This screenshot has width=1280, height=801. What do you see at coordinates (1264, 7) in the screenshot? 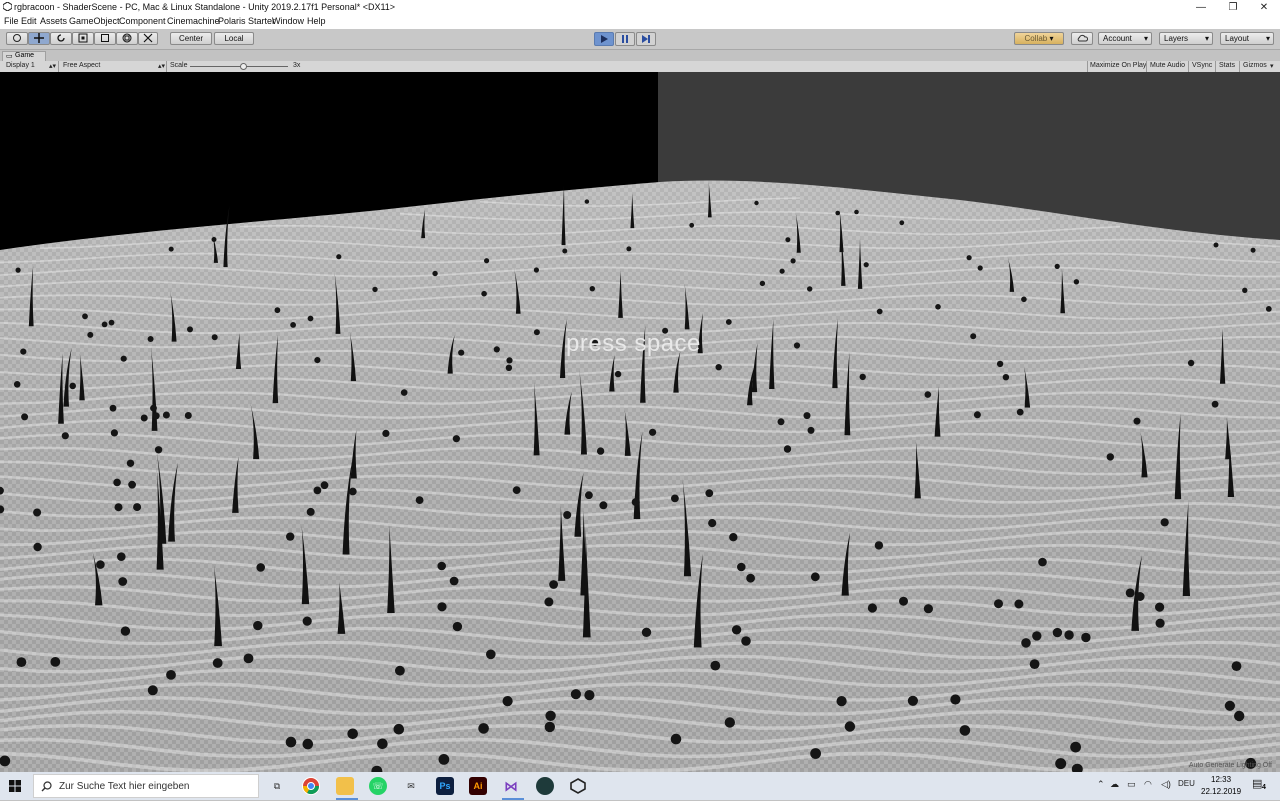
I see `close-button: ✕` at bounding box center [1264, 7].